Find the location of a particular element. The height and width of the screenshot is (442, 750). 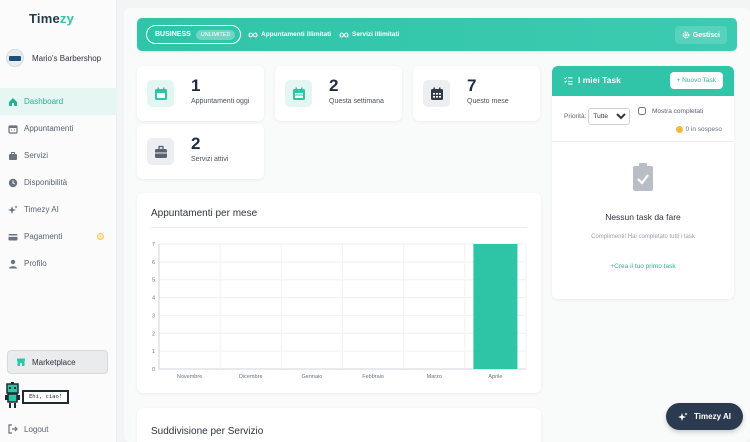

sidebar-item-label: Appuntamenti is located at coordinates (49, 128).